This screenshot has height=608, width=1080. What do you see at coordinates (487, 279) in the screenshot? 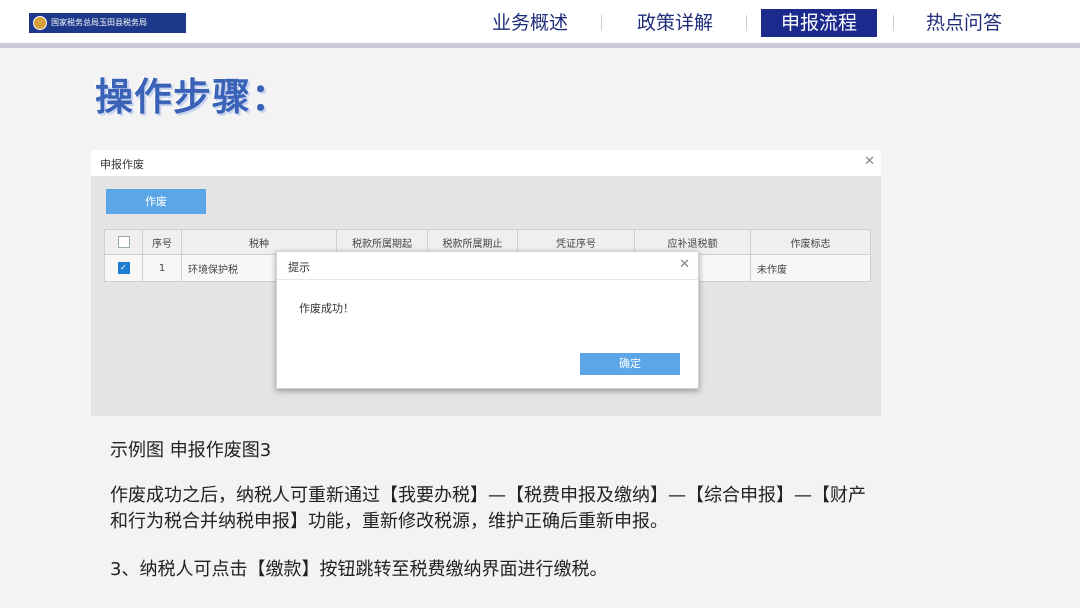
I see `dialog-divider` at bounding box center [487, 279].